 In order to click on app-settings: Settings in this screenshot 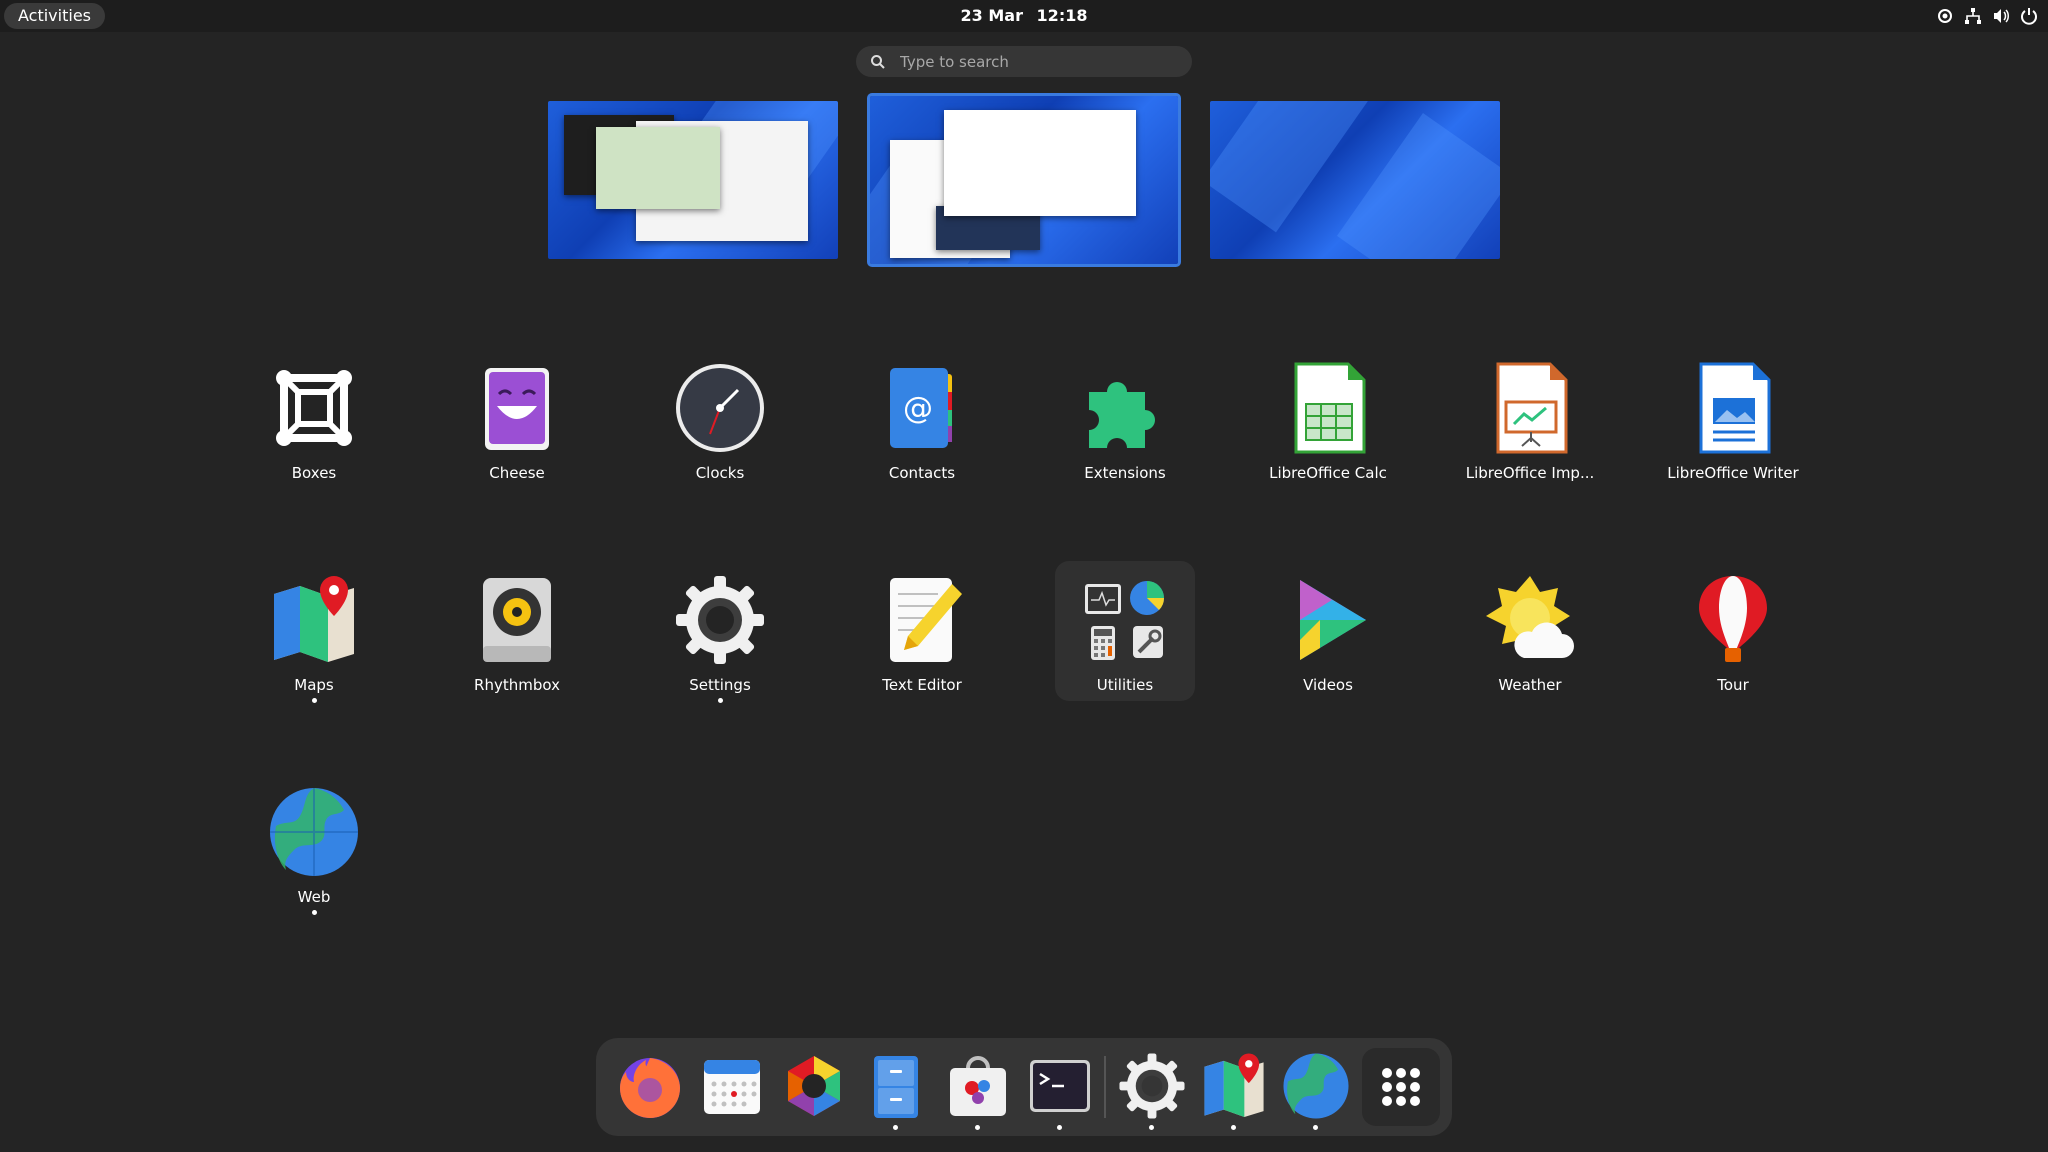, I will do `click(720, 638)`.